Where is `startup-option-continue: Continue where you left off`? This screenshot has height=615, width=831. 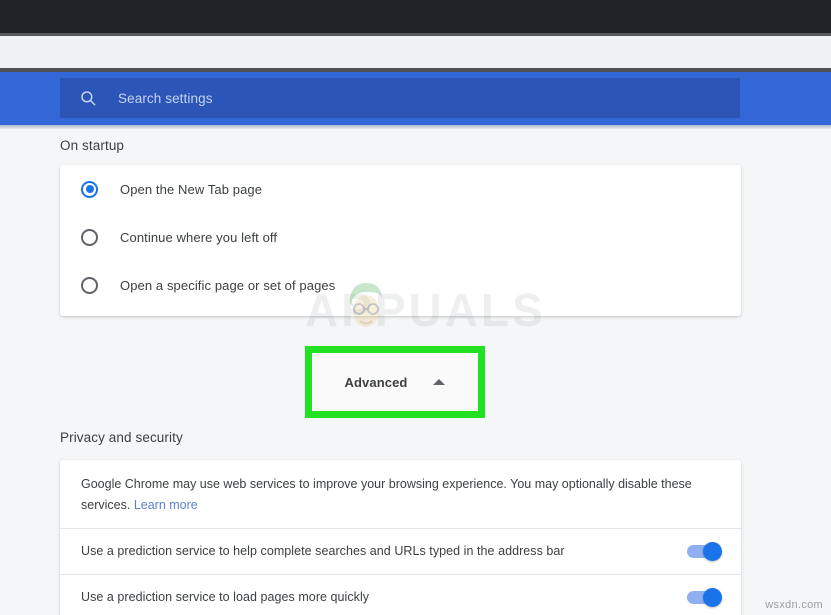 startup-option-continue: Continue where you left off is located at coordinates (400, 237).